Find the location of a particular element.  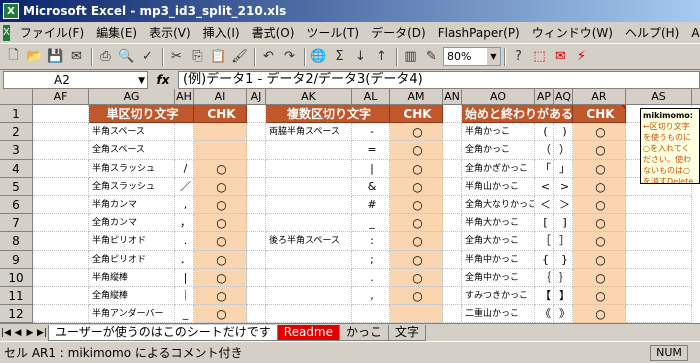

menu-item-3: 挿入(I) is located at coordinates (221, 32).